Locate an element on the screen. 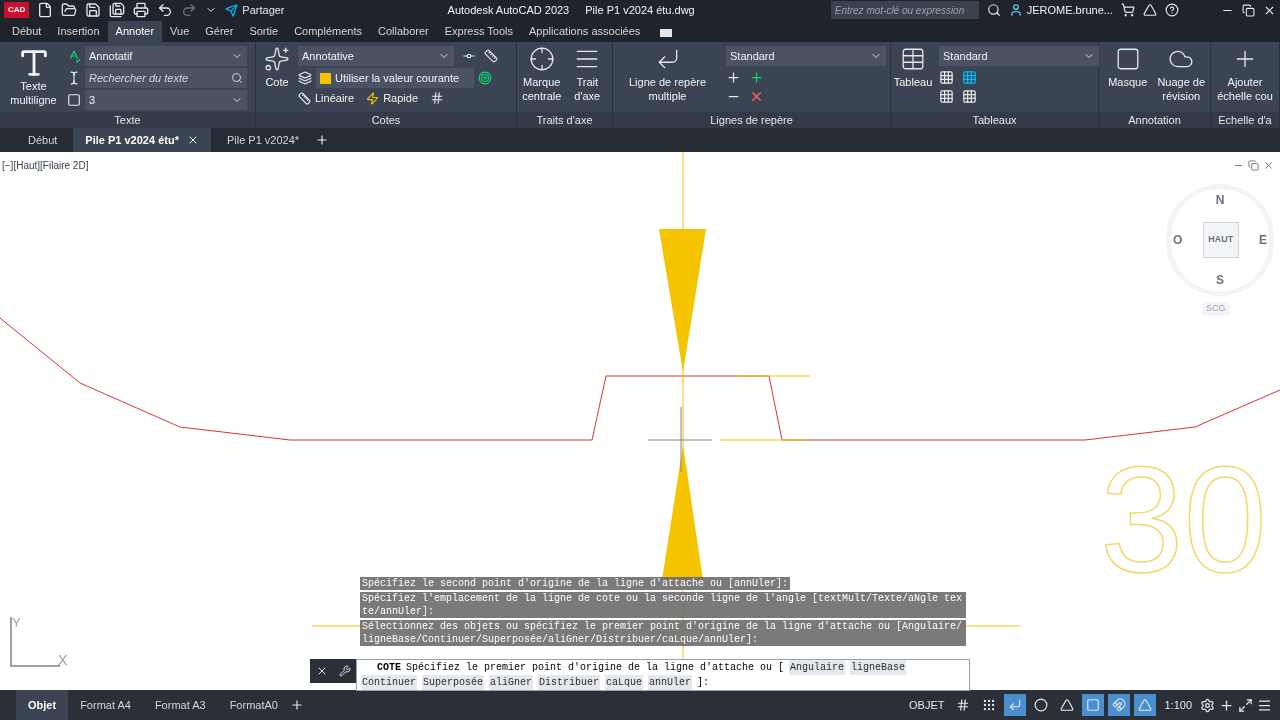 This screenshot has height=720, width=1280. spellcheck-icon is located at coordinates (74, 56).